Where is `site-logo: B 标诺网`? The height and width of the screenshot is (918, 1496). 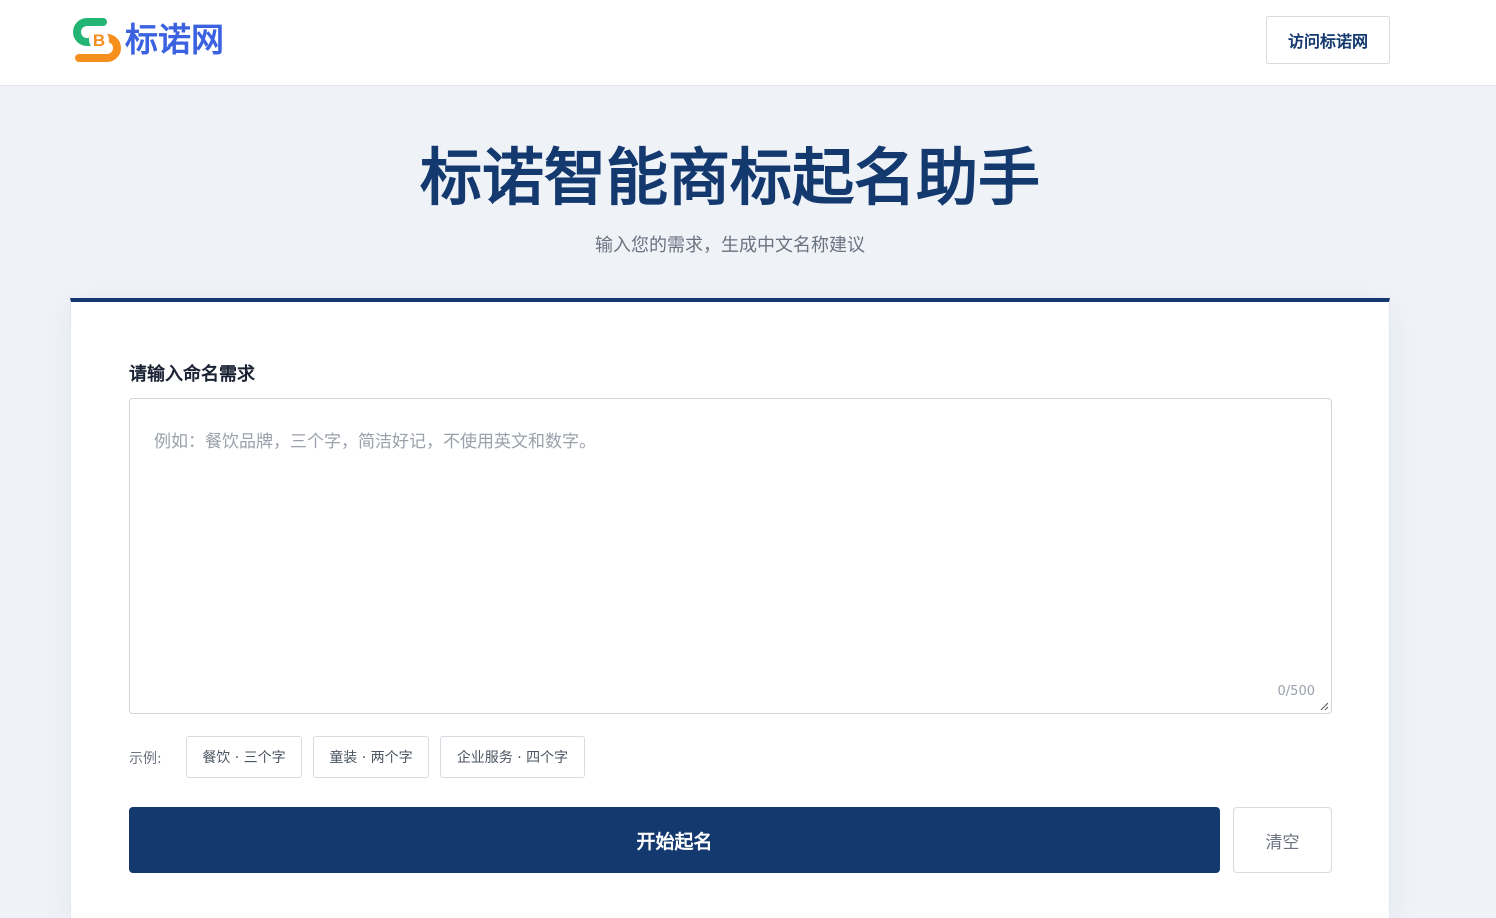 site-logo: B 标诺网 is located at coordinates (148, 40).